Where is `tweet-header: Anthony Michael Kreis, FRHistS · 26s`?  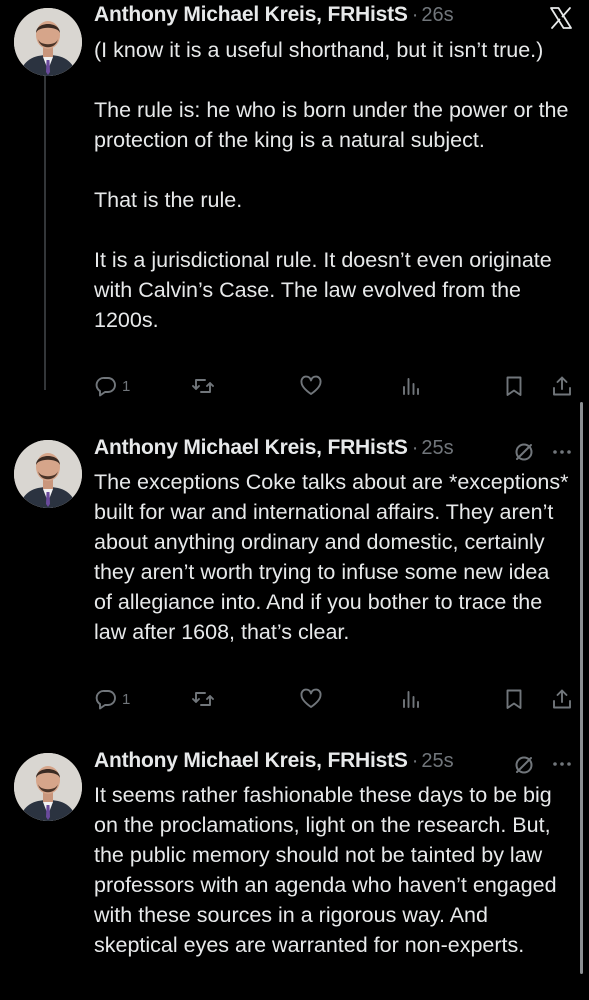 tweet-header: Anthony Michael Kreis, FRHistS · 26s is located at coordinates (274, 17).